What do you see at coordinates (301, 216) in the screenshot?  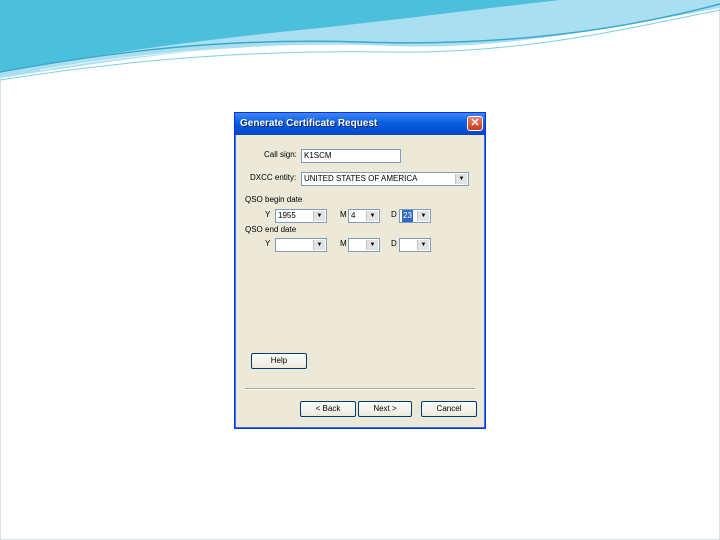 I see `begin-year-dropdown: 1955 ▼` at bounding box center [301, 216].